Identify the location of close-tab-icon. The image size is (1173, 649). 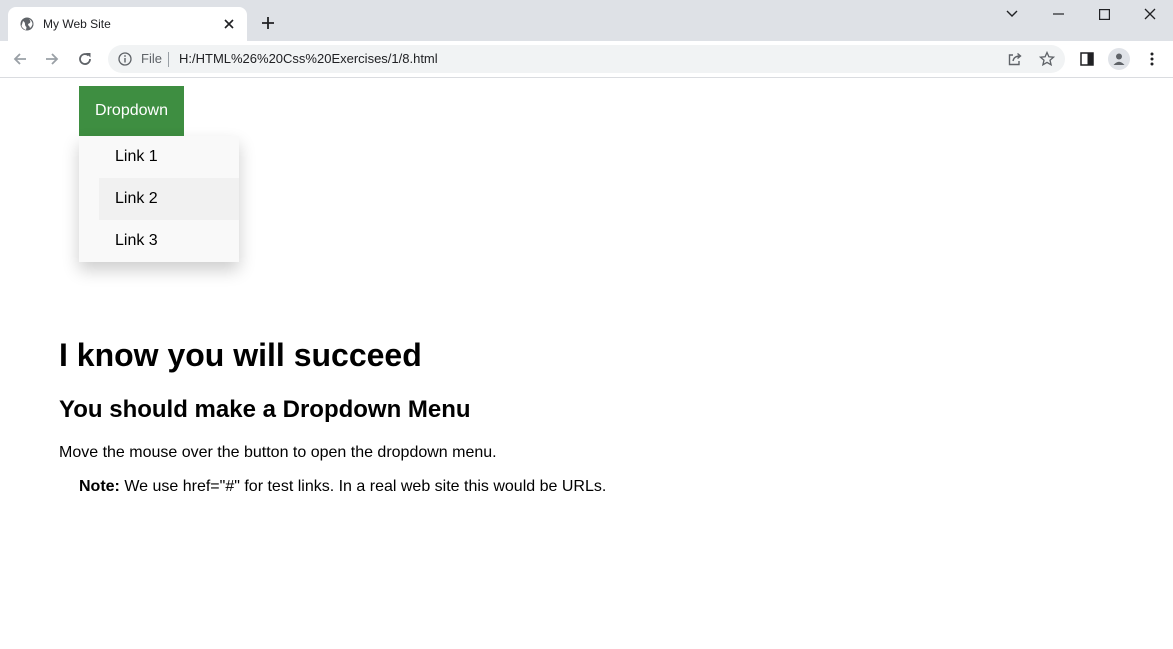
(229, 24).